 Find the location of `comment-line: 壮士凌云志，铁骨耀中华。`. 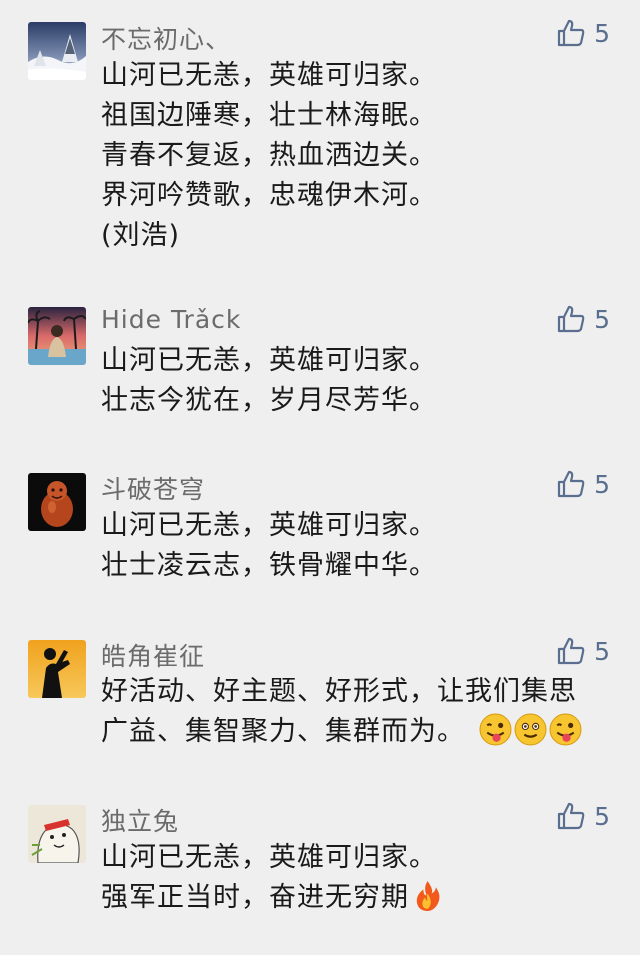

comment-line: 壮士凌云志，铁骨耀中华。 is located at coordinates (269, 565).